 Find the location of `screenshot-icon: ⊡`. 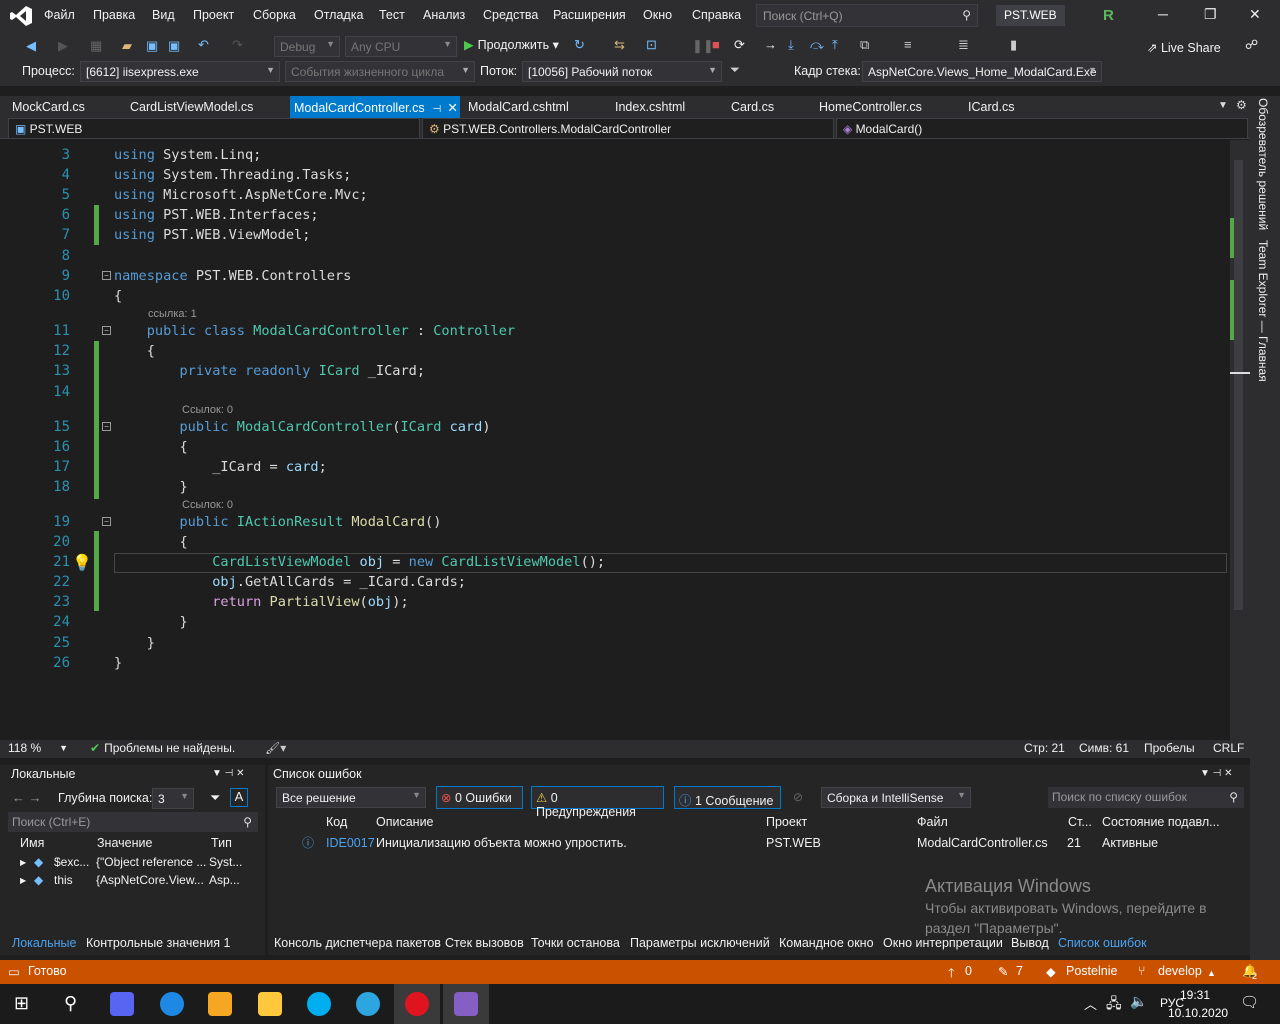

screenshot-icon: ⊡ is located at coordinates (651, 45).